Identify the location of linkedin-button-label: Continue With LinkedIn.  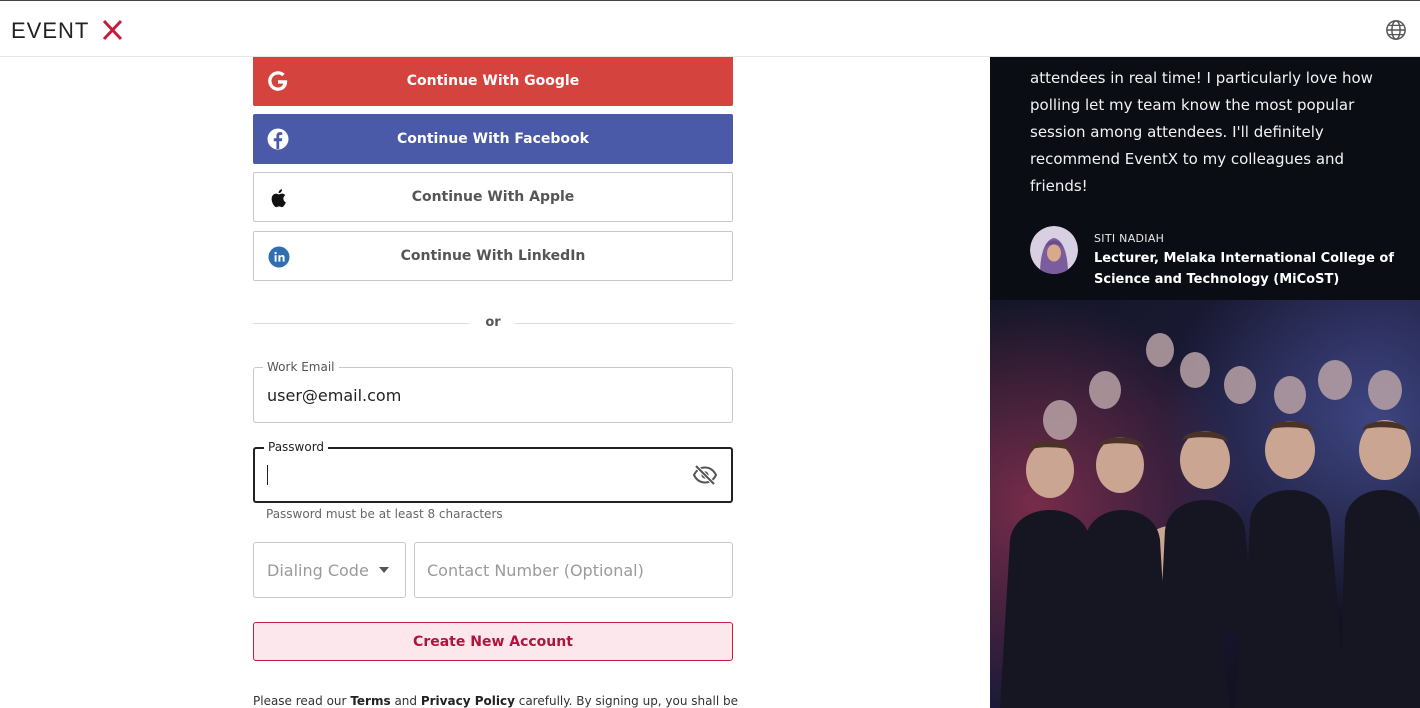
(493, 256).